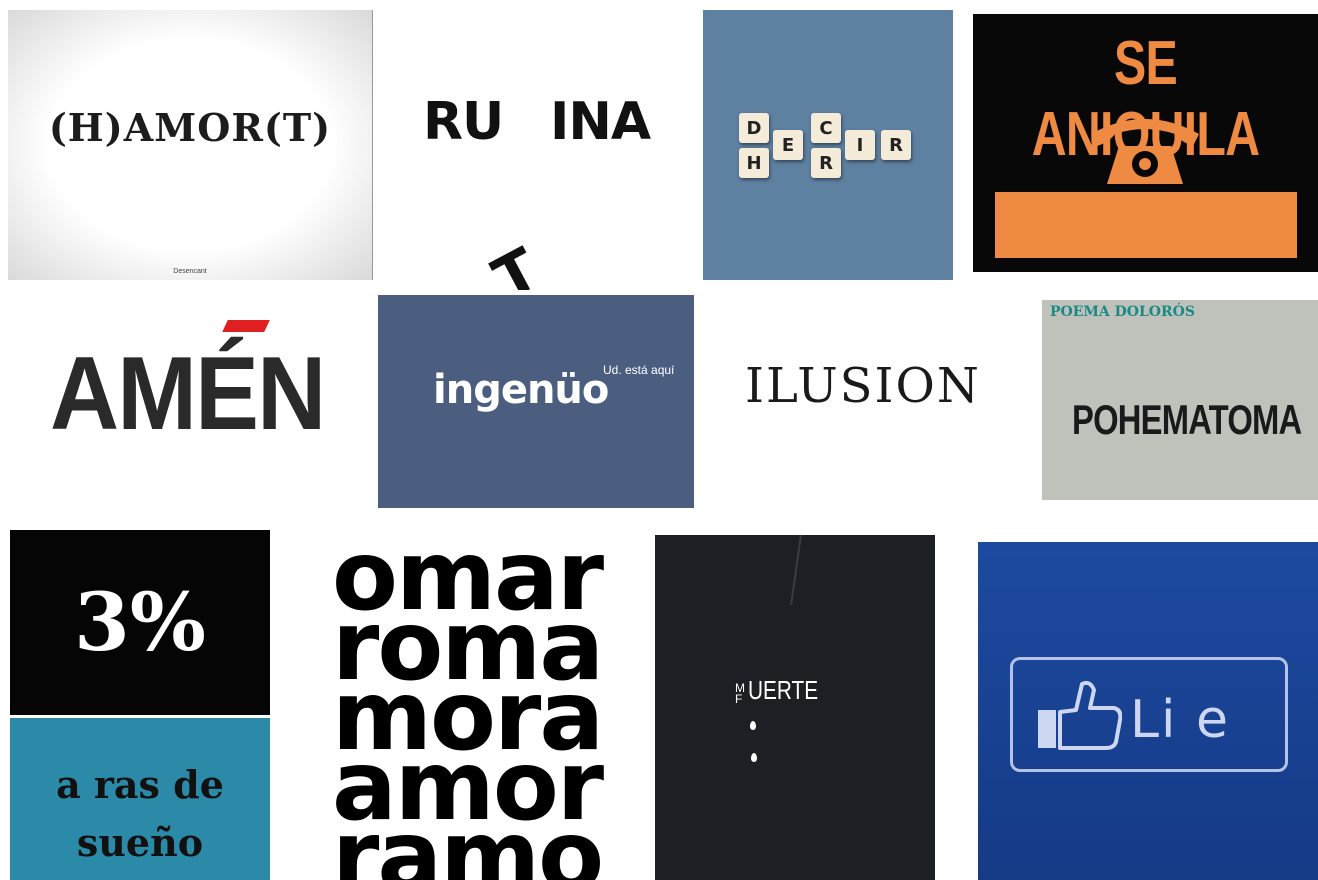  What do you see at coordinates (1122, 312) in the screenshot?
I see `poema-title: POEMA DOLORÓS` at bounding box center [1122, 312].